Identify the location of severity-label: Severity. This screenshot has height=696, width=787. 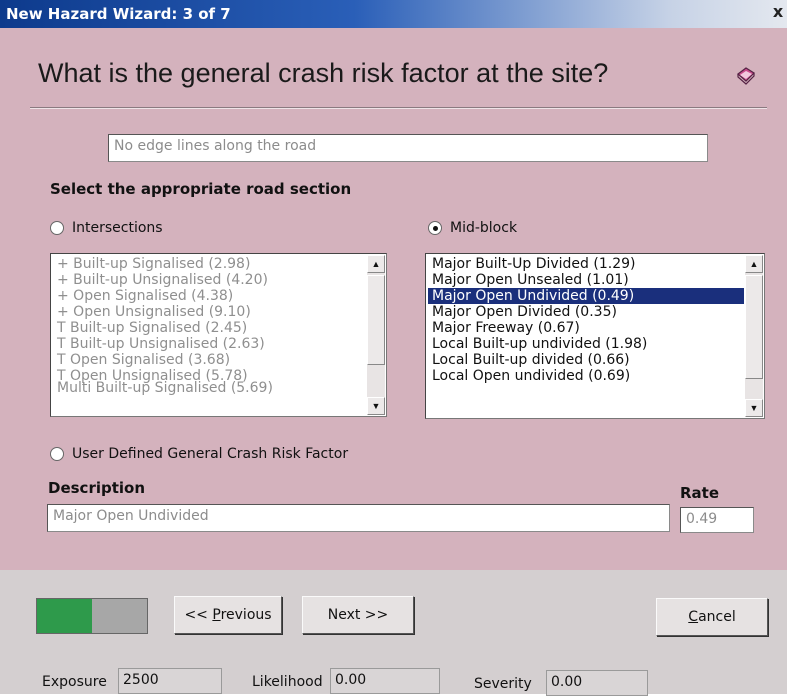
(503, 684).